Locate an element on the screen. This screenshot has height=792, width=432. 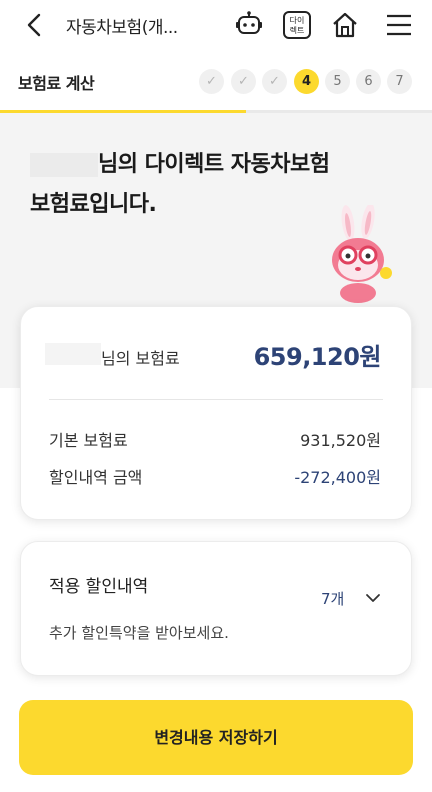
hero-heading-text1: 님의 다이렉트 자동차보험 is located at coordinates (214, 164).